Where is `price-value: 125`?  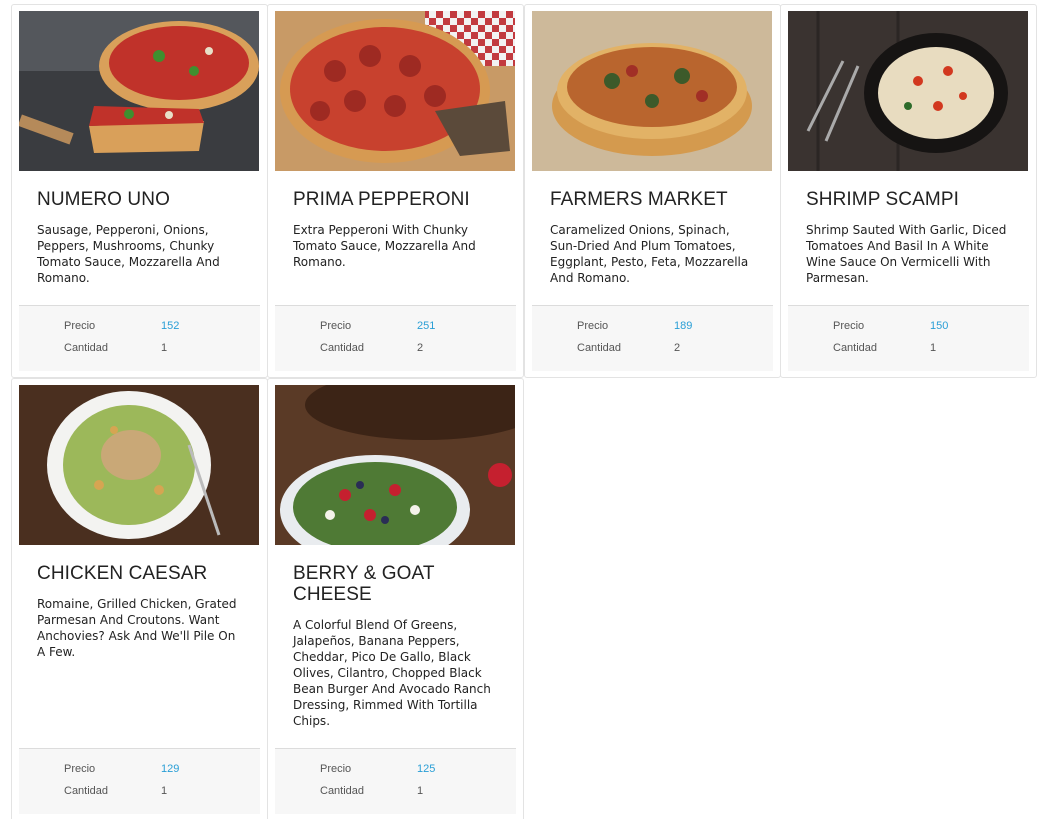
price-value: 125 is located at coordinates (426, 769).